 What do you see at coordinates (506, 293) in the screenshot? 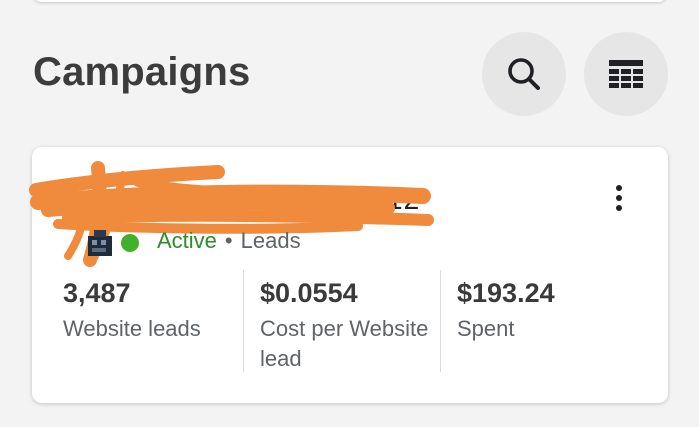
I see `metric-value: $193.24` at bounding box center [506, 293].